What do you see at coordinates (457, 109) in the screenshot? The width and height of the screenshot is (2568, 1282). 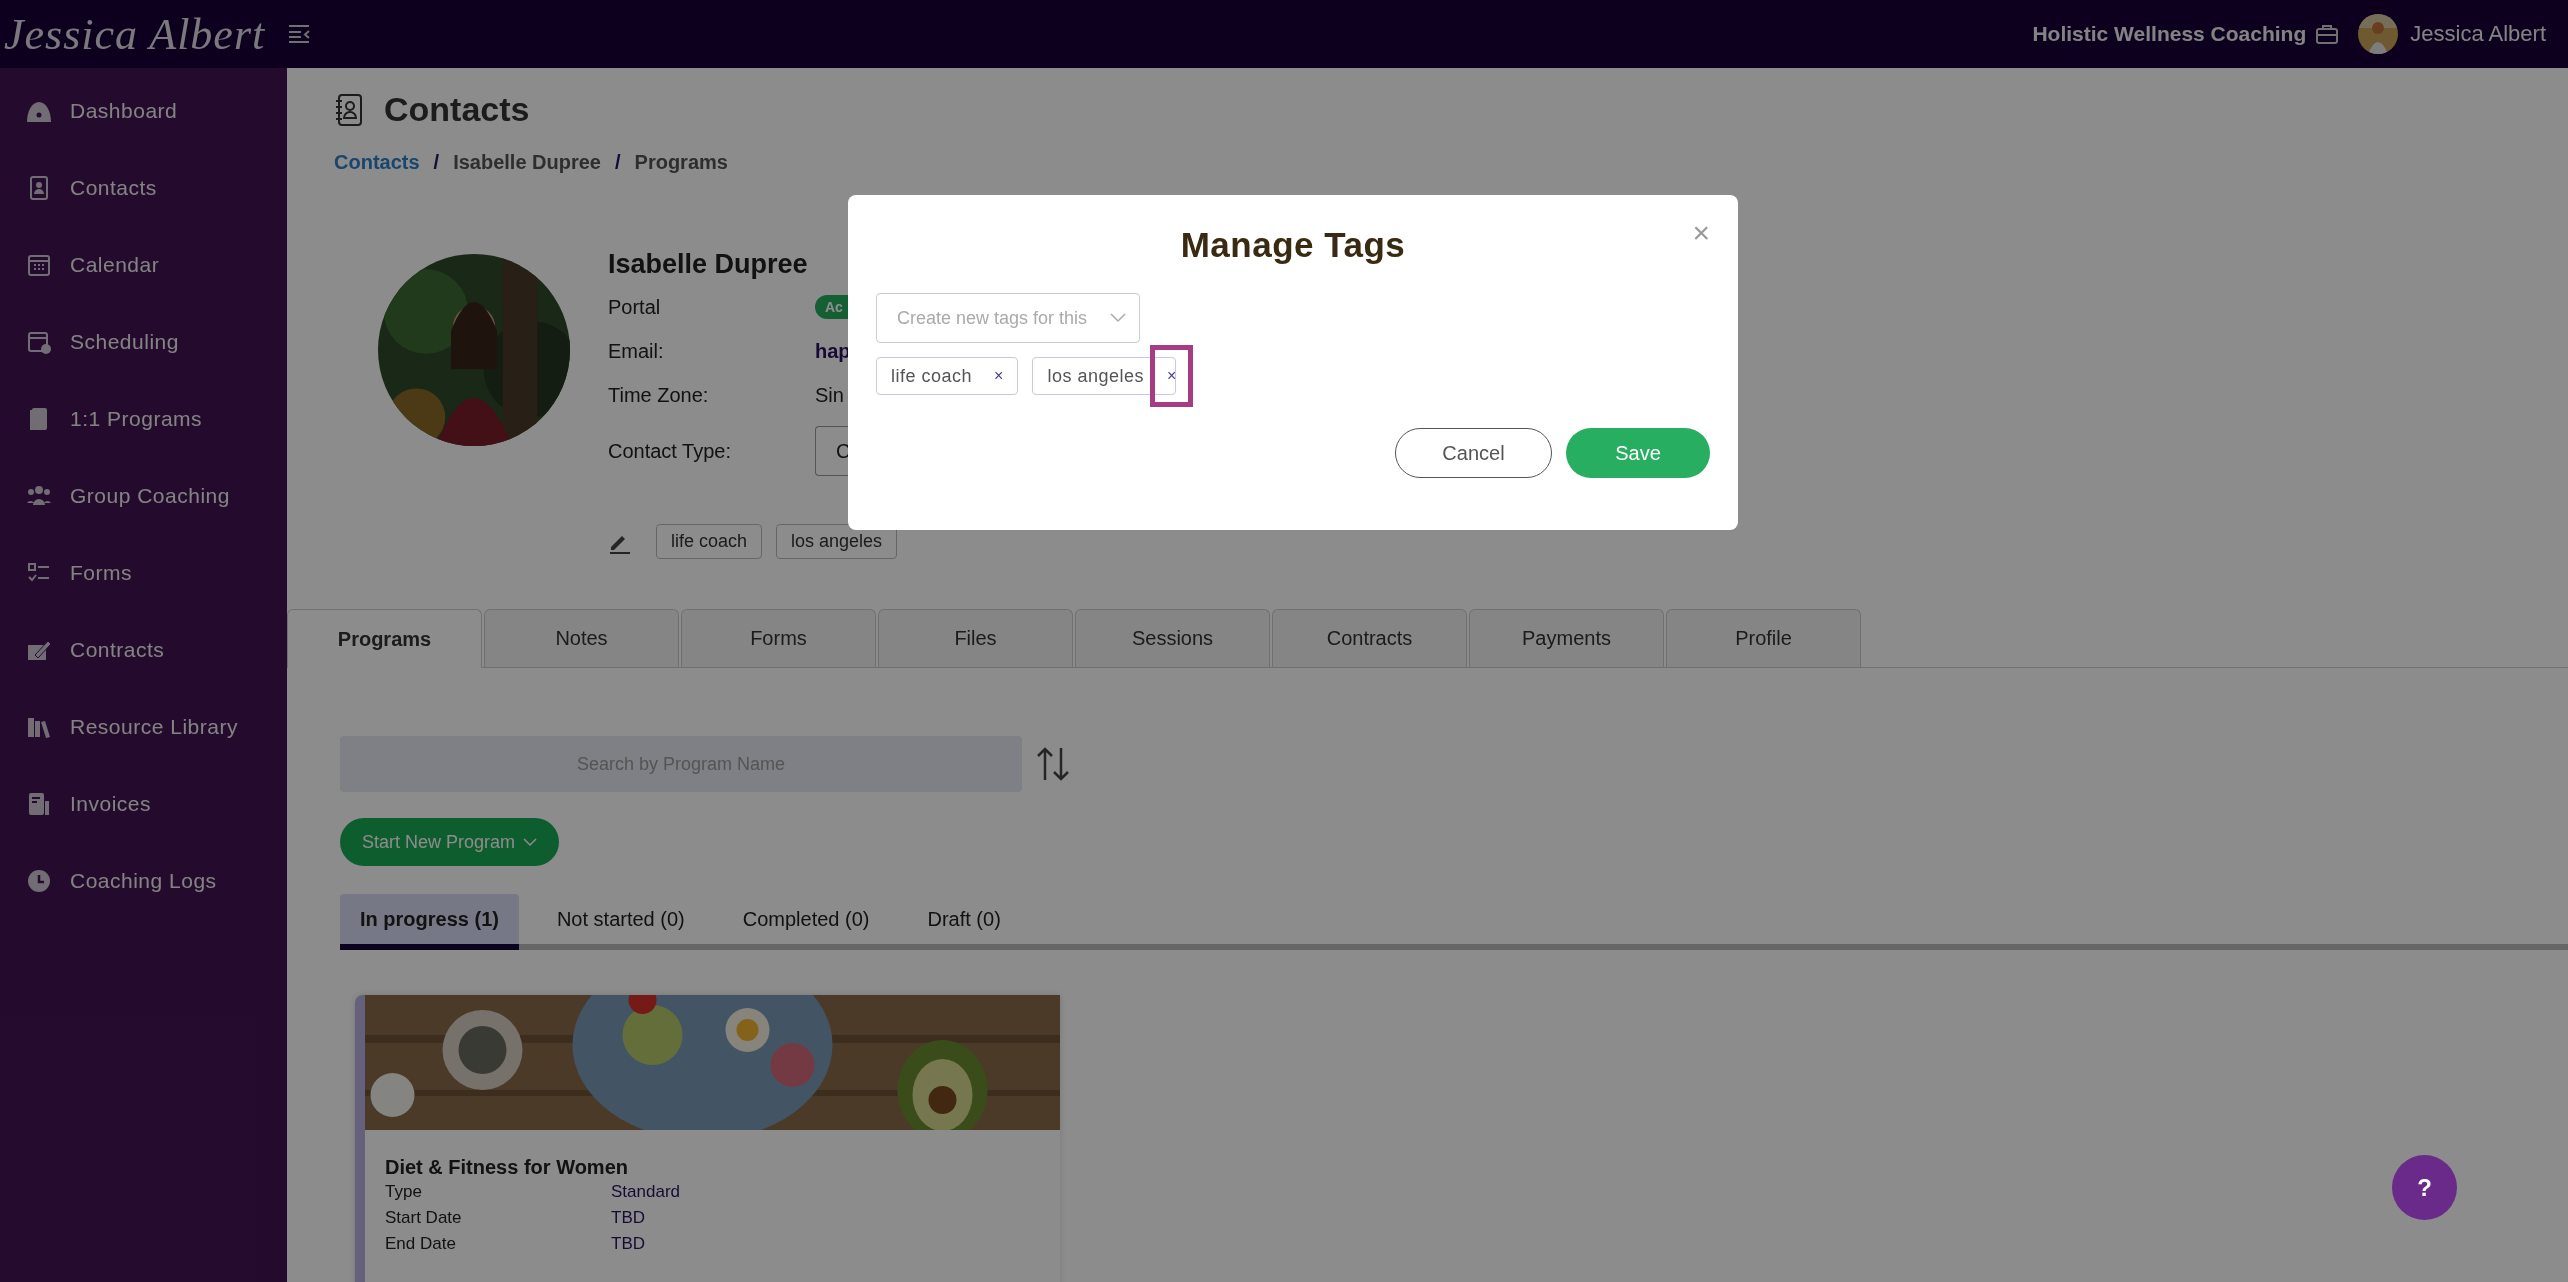 I see `page-title: Contacts` at bounding box center [457, 109].